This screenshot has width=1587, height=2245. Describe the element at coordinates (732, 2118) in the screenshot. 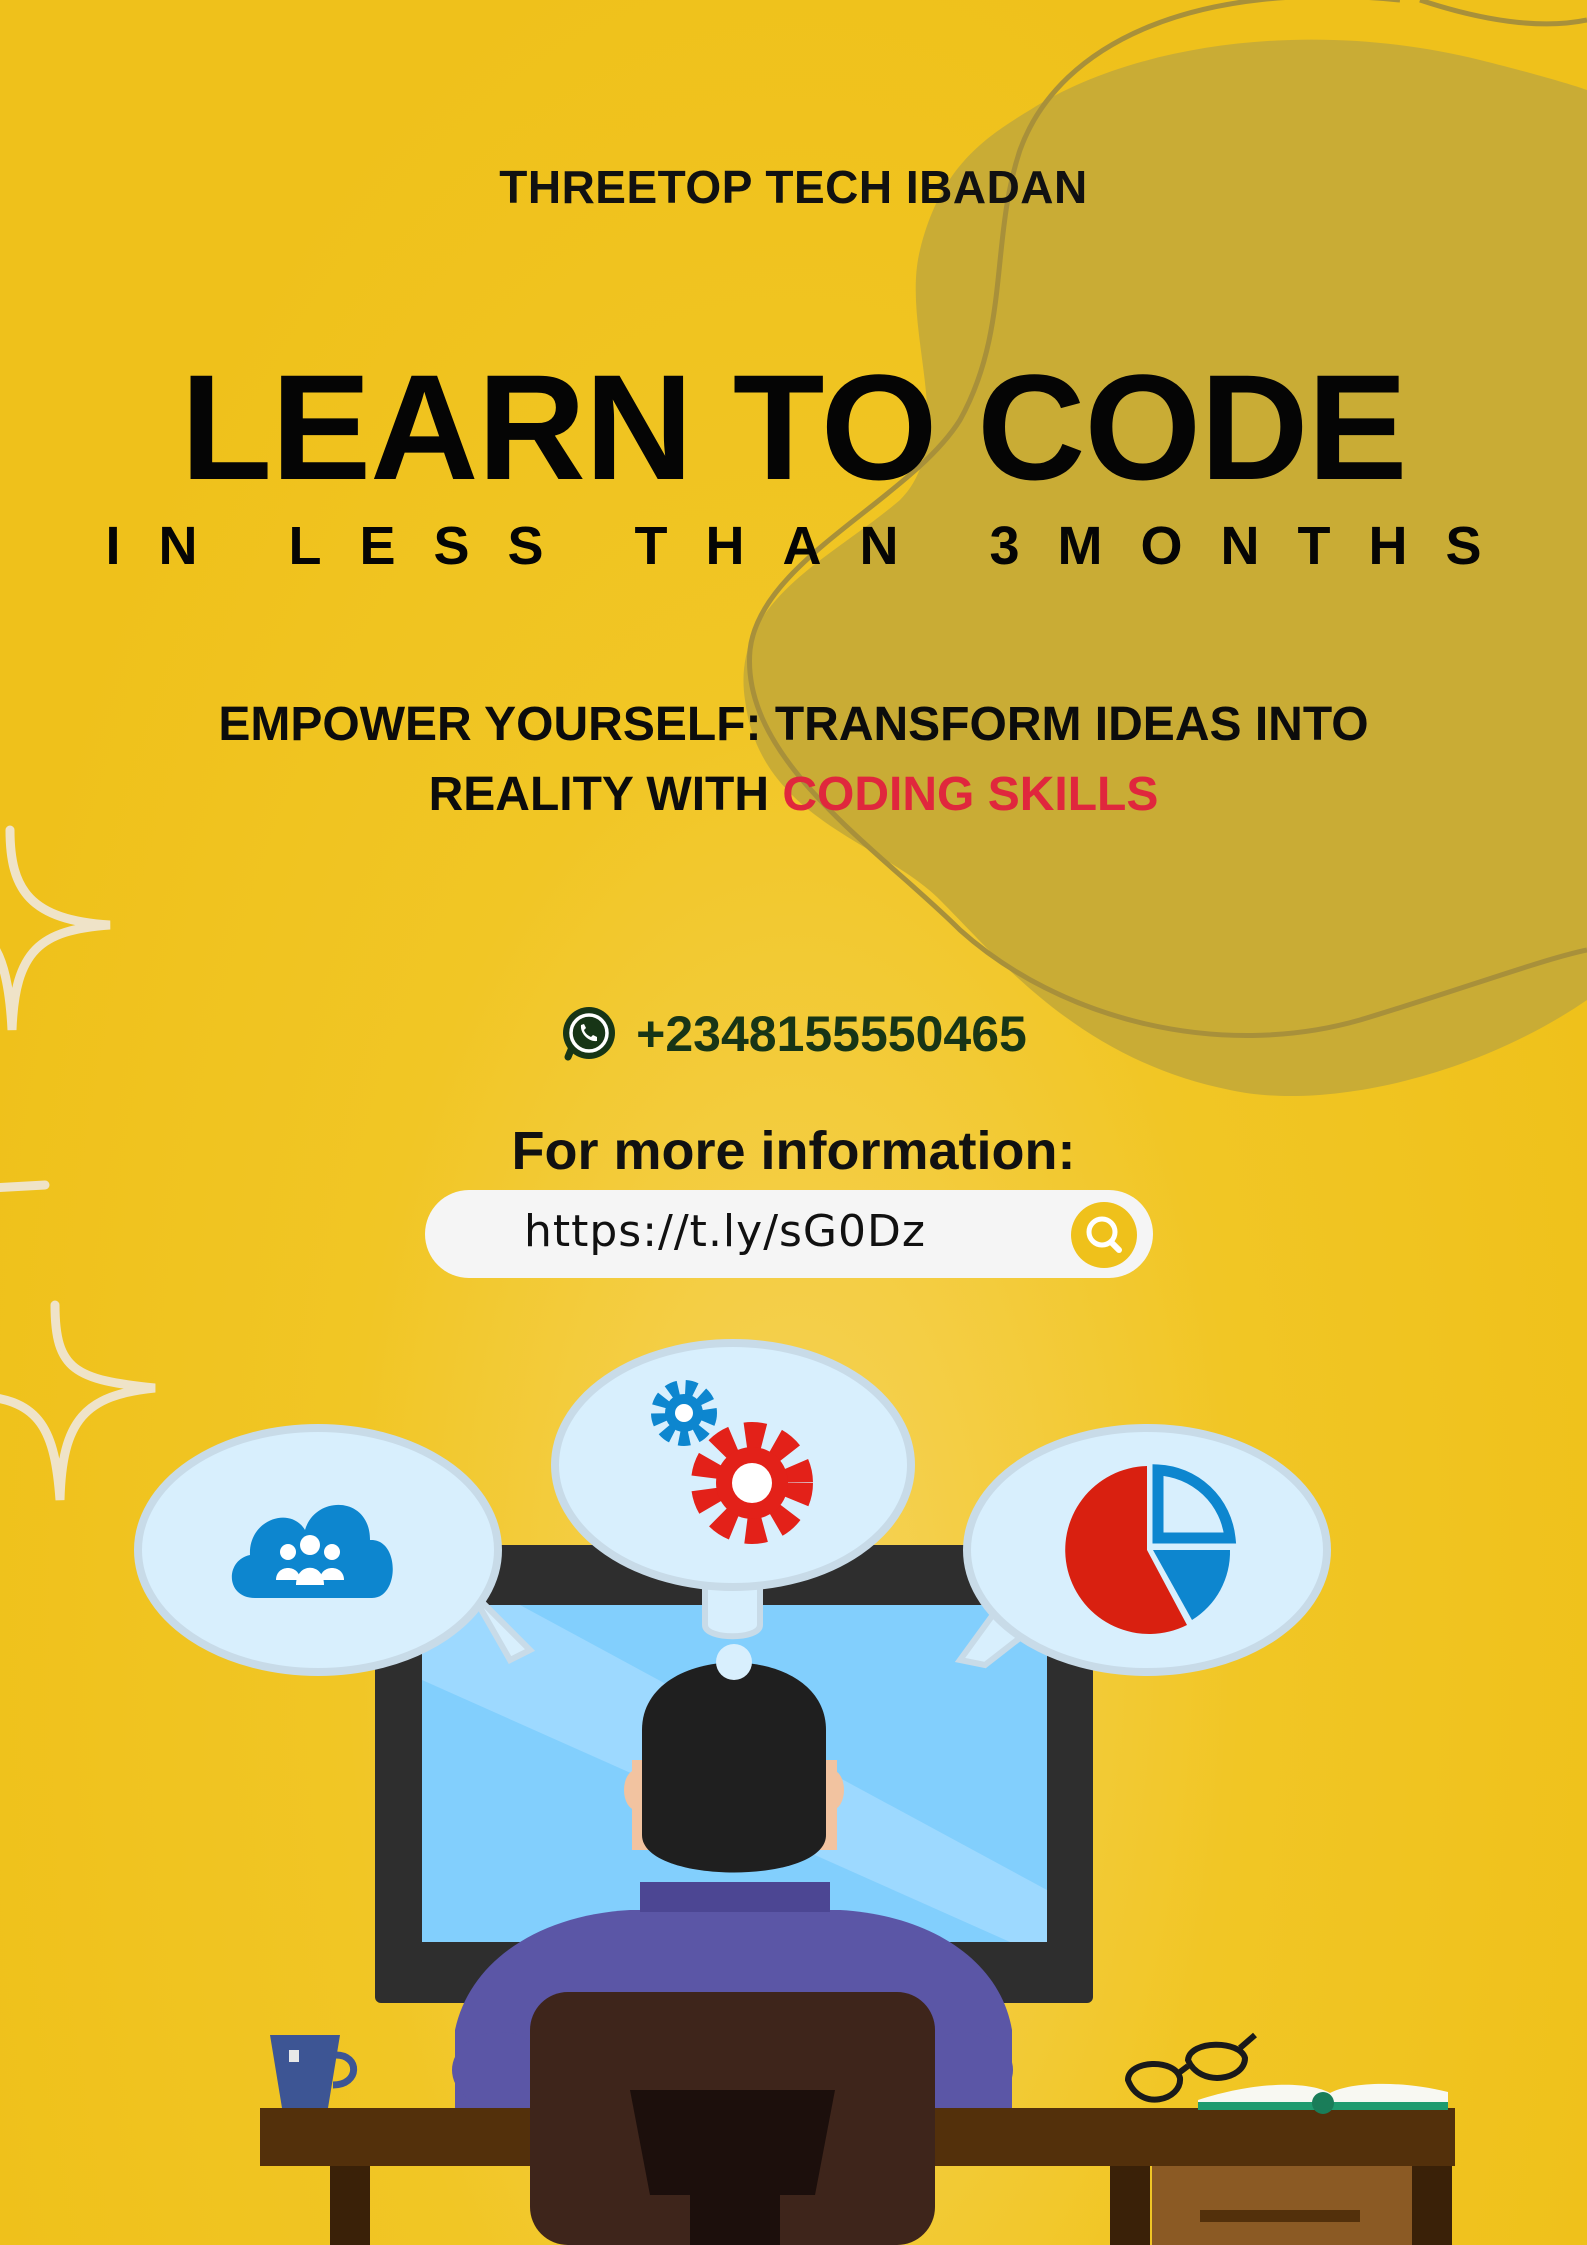

I see `office-chair` at that location.